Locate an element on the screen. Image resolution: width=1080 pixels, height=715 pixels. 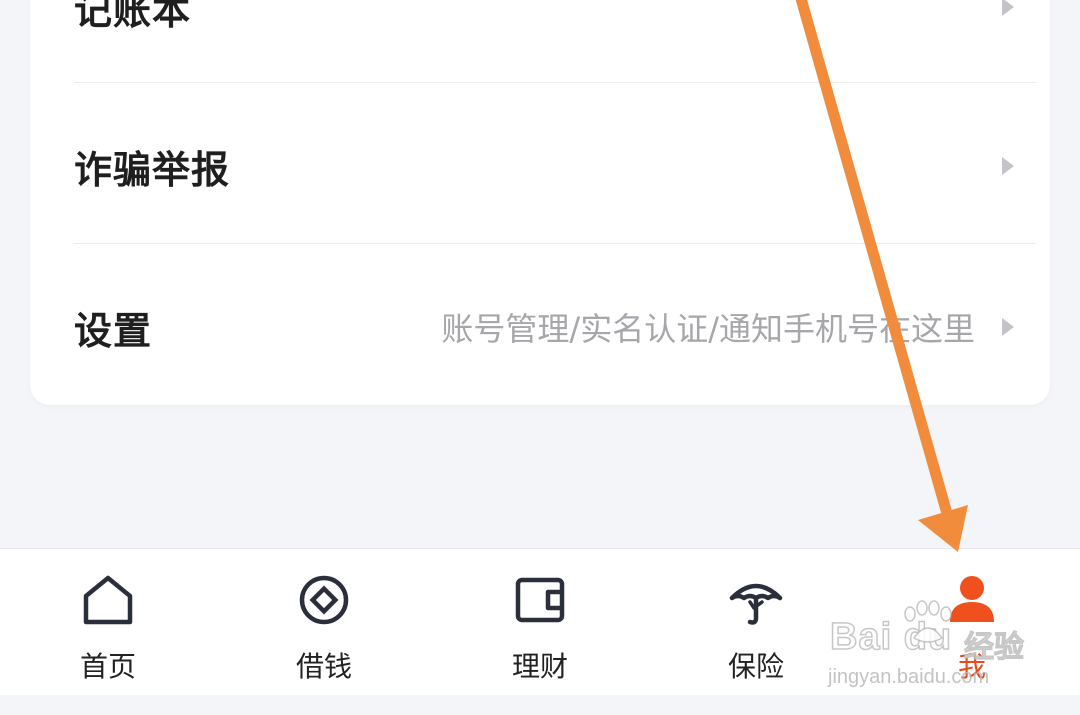
tab-finance: 理财 is located at coordinates (540, 622).